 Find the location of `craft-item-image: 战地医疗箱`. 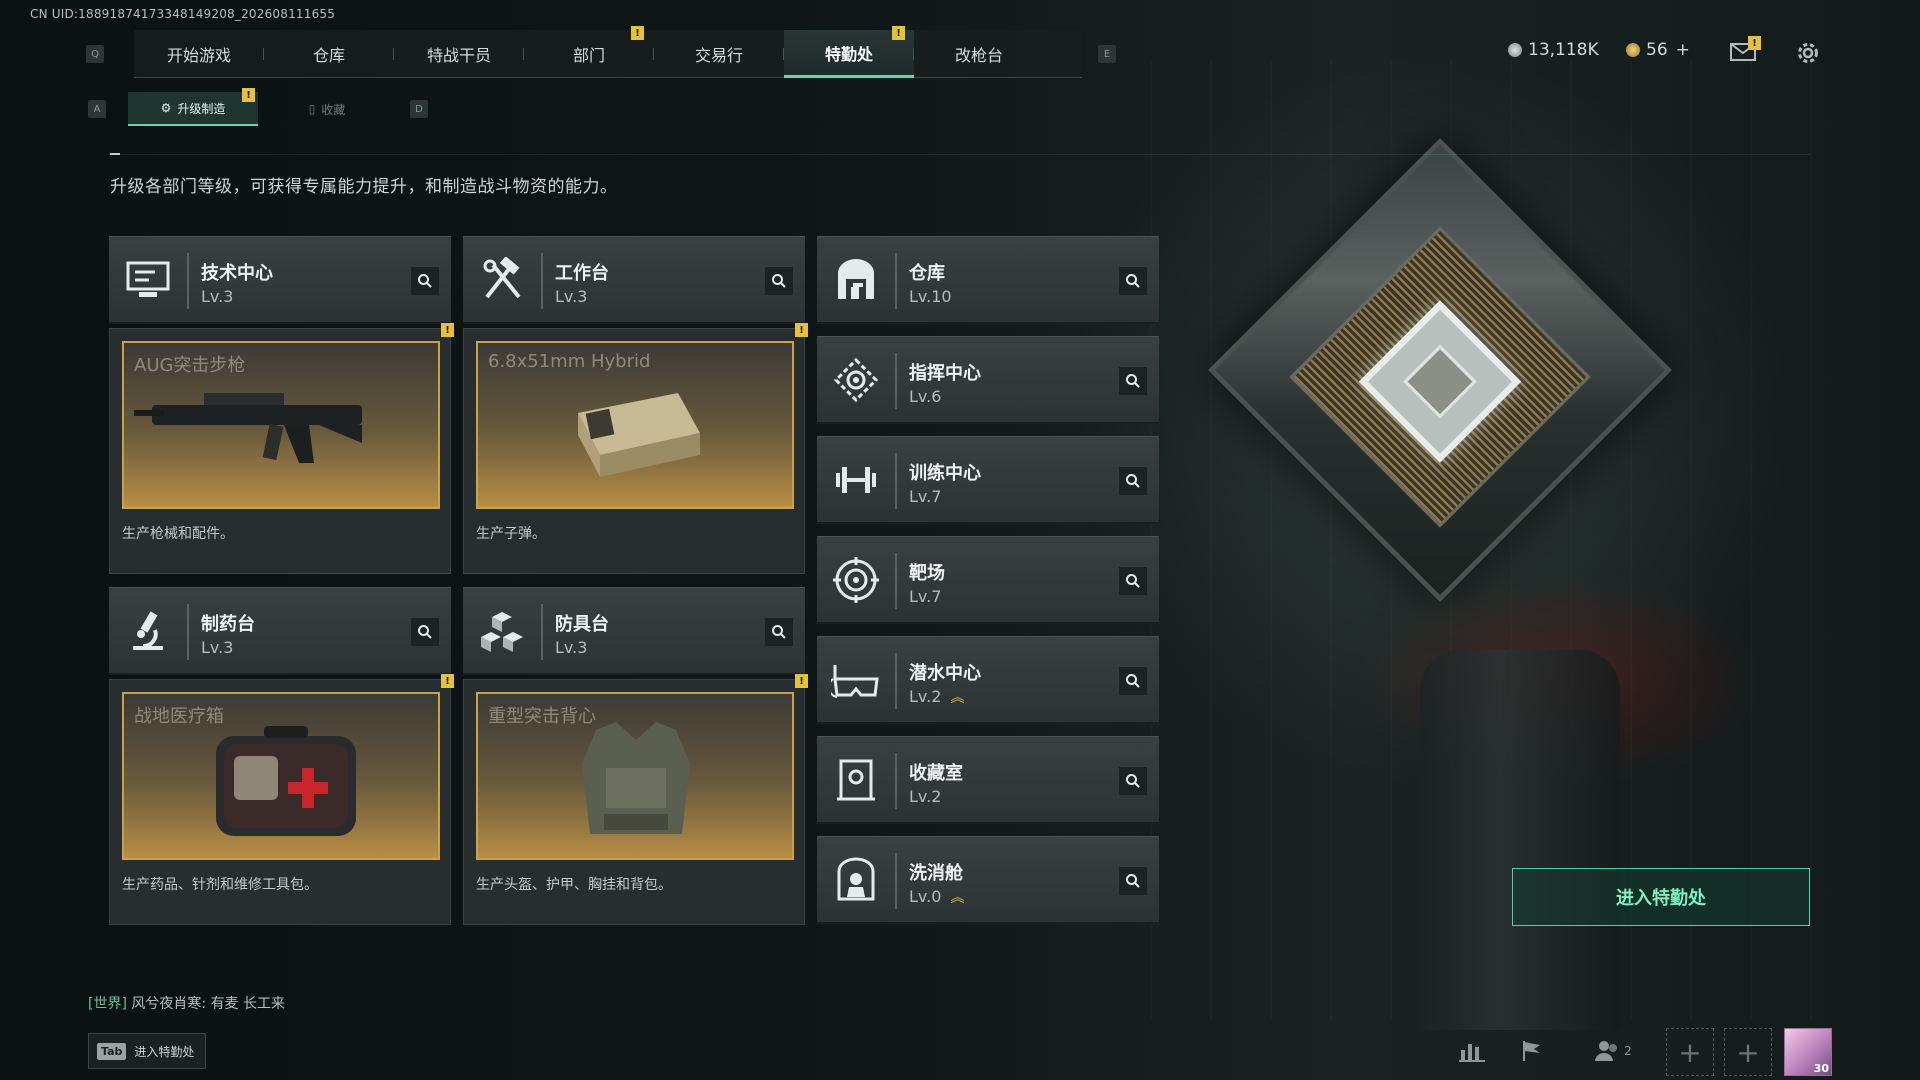

craft-item-image: 战地医疗箱 is located at coordinates (281, 776).